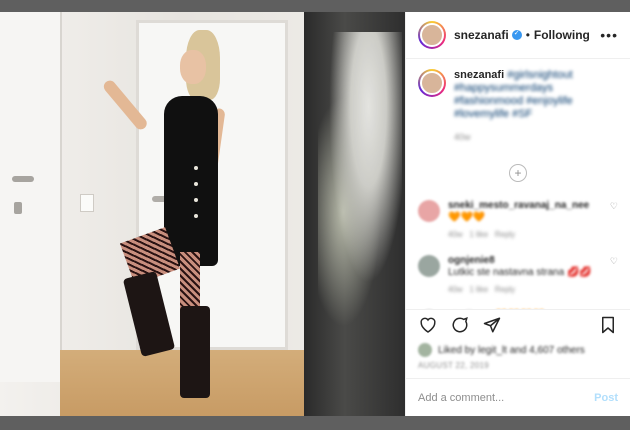  I want to click on comment-bubble-icon, so click(460, 325).